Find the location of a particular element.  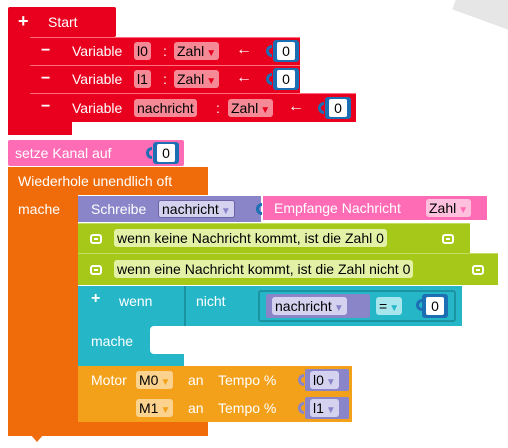

forever-loop-bottom-tab is located at coordinates (37, 438).